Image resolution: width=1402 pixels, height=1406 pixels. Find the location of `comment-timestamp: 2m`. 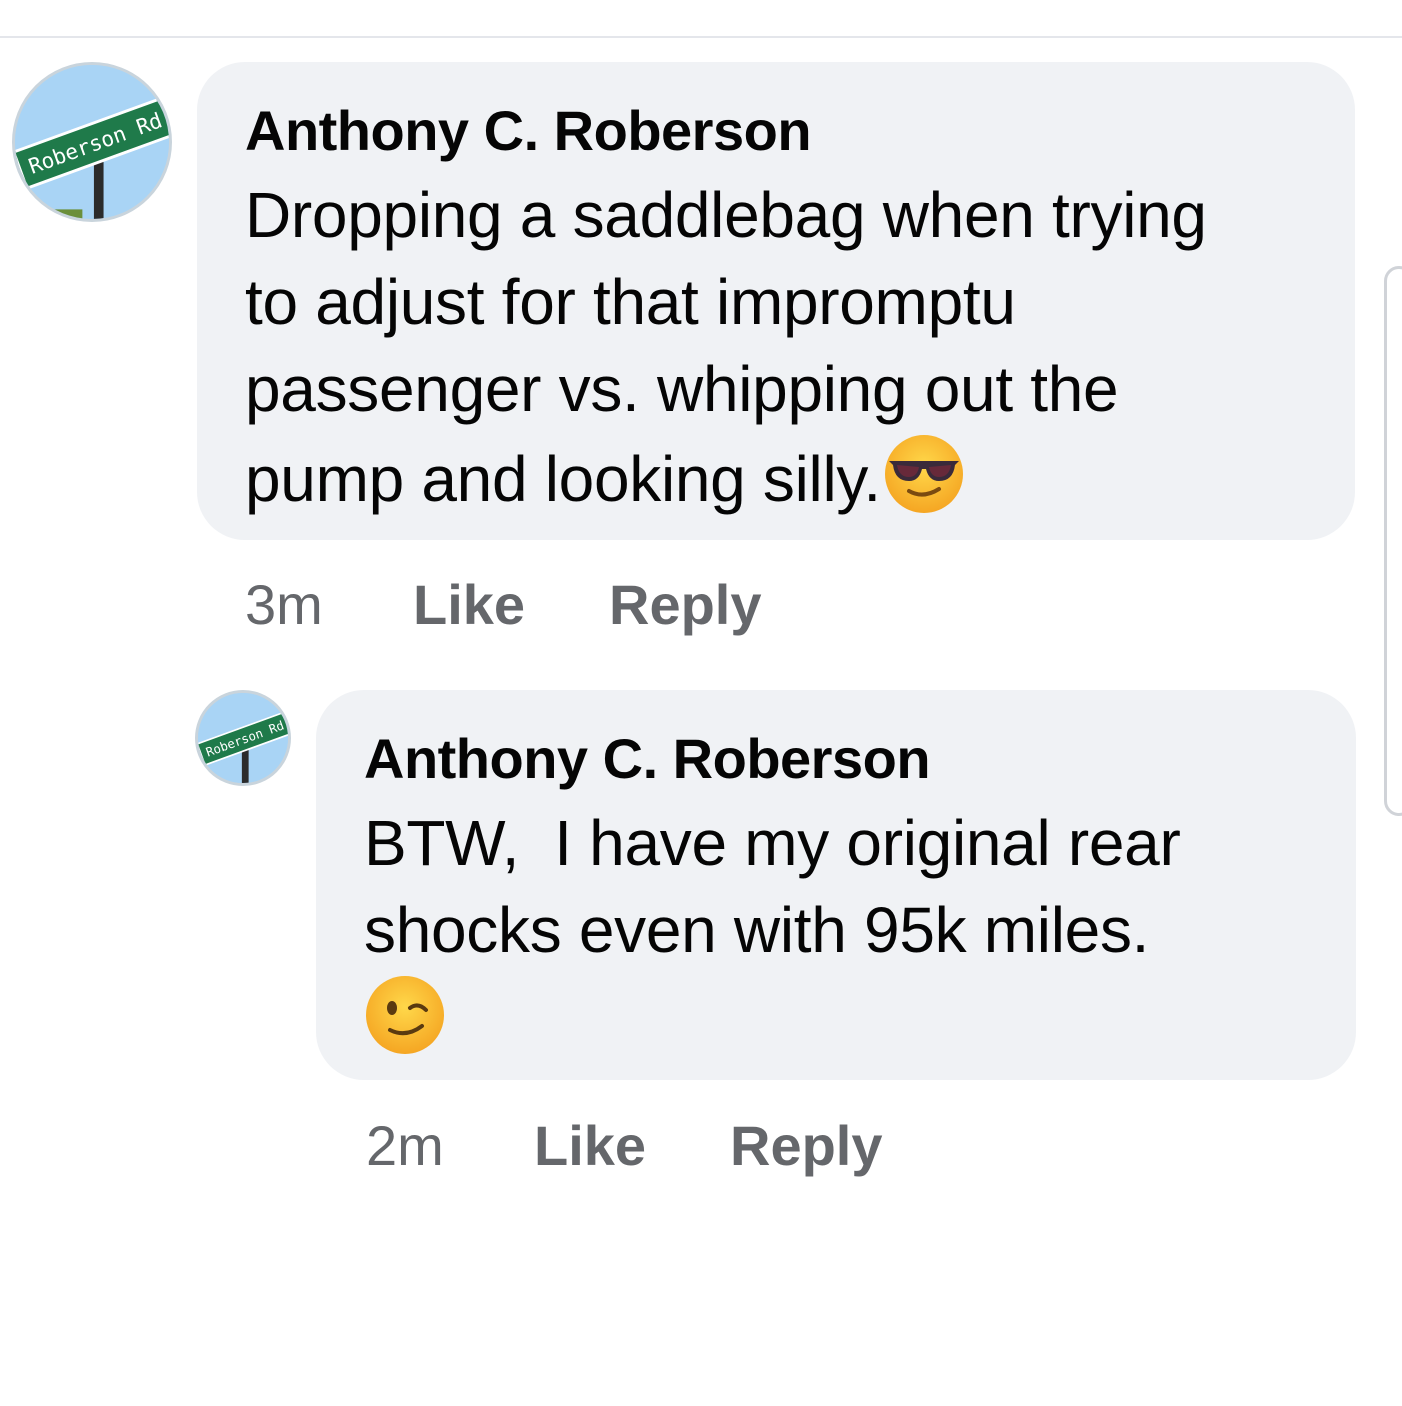

comment-timestamp: 2m is located at coordinates (405, 1145).